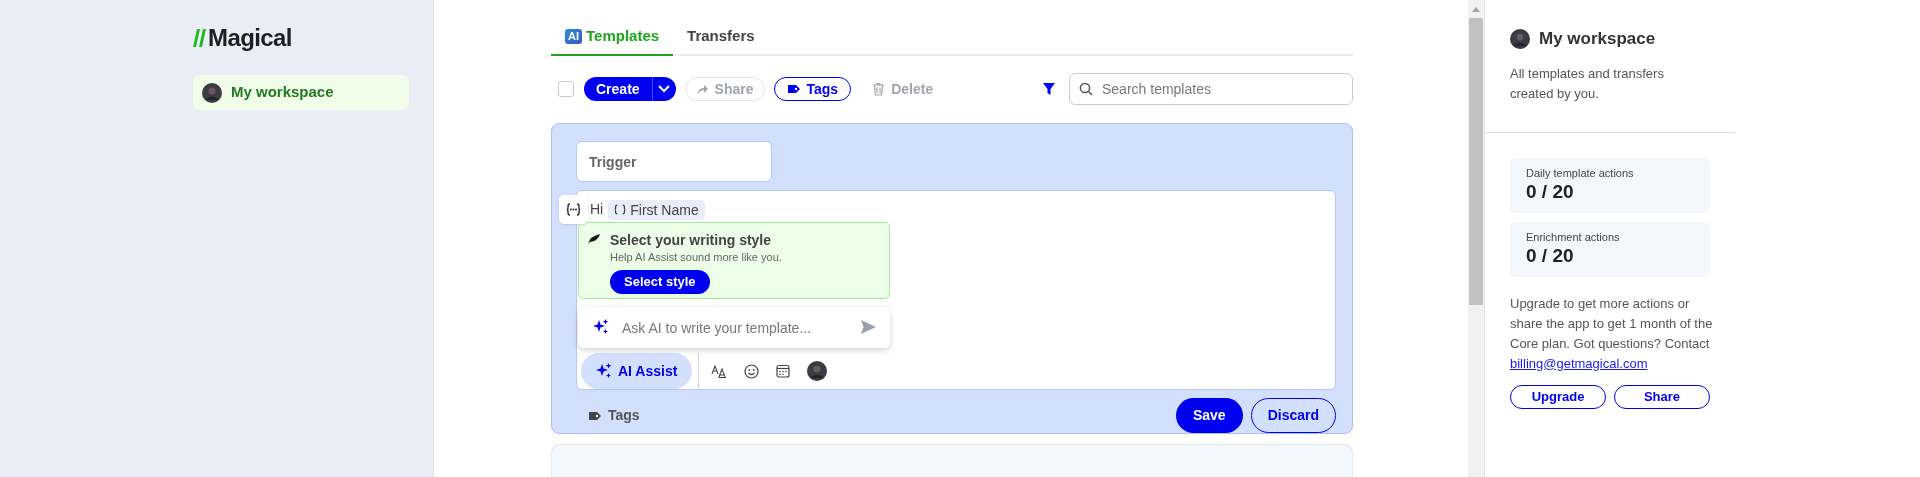 Image resolution: width=1920 pixels, height=477 pixels. I want to click on save-button: Save, so click(1209, 415).